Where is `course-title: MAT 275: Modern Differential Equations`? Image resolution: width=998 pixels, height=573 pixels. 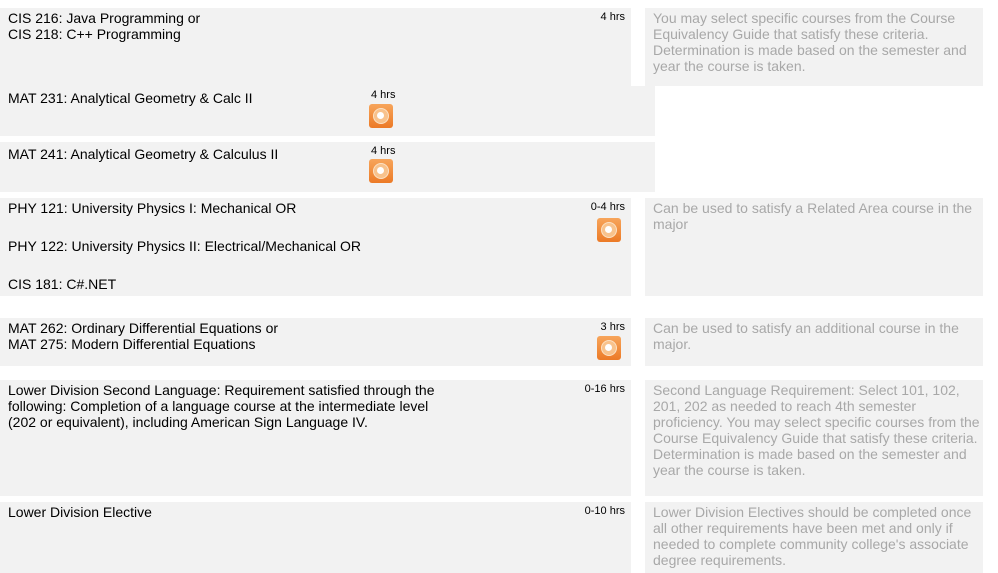 course-title: MAT 275: Modern Differential Equations is located at coordinates (132, 344).